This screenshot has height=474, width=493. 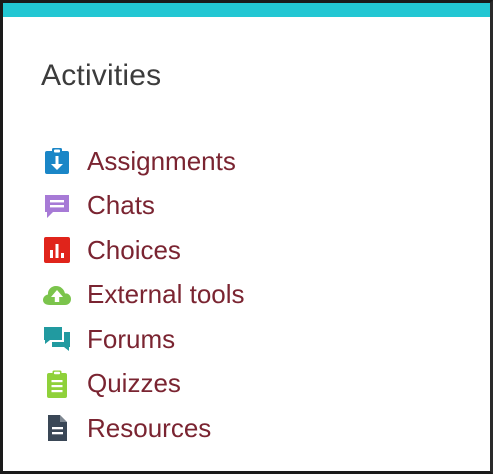 I want to click on activity-item-forums: Forums, so click(x=143, y=339).